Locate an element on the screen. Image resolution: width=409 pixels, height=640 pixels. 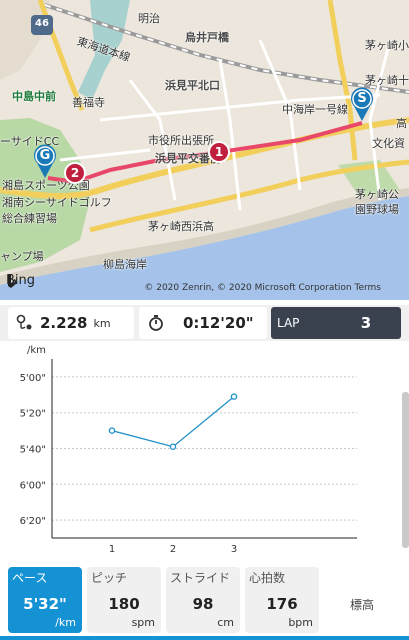
lap-marker-1: 1 is located at coordinates (219, 152).